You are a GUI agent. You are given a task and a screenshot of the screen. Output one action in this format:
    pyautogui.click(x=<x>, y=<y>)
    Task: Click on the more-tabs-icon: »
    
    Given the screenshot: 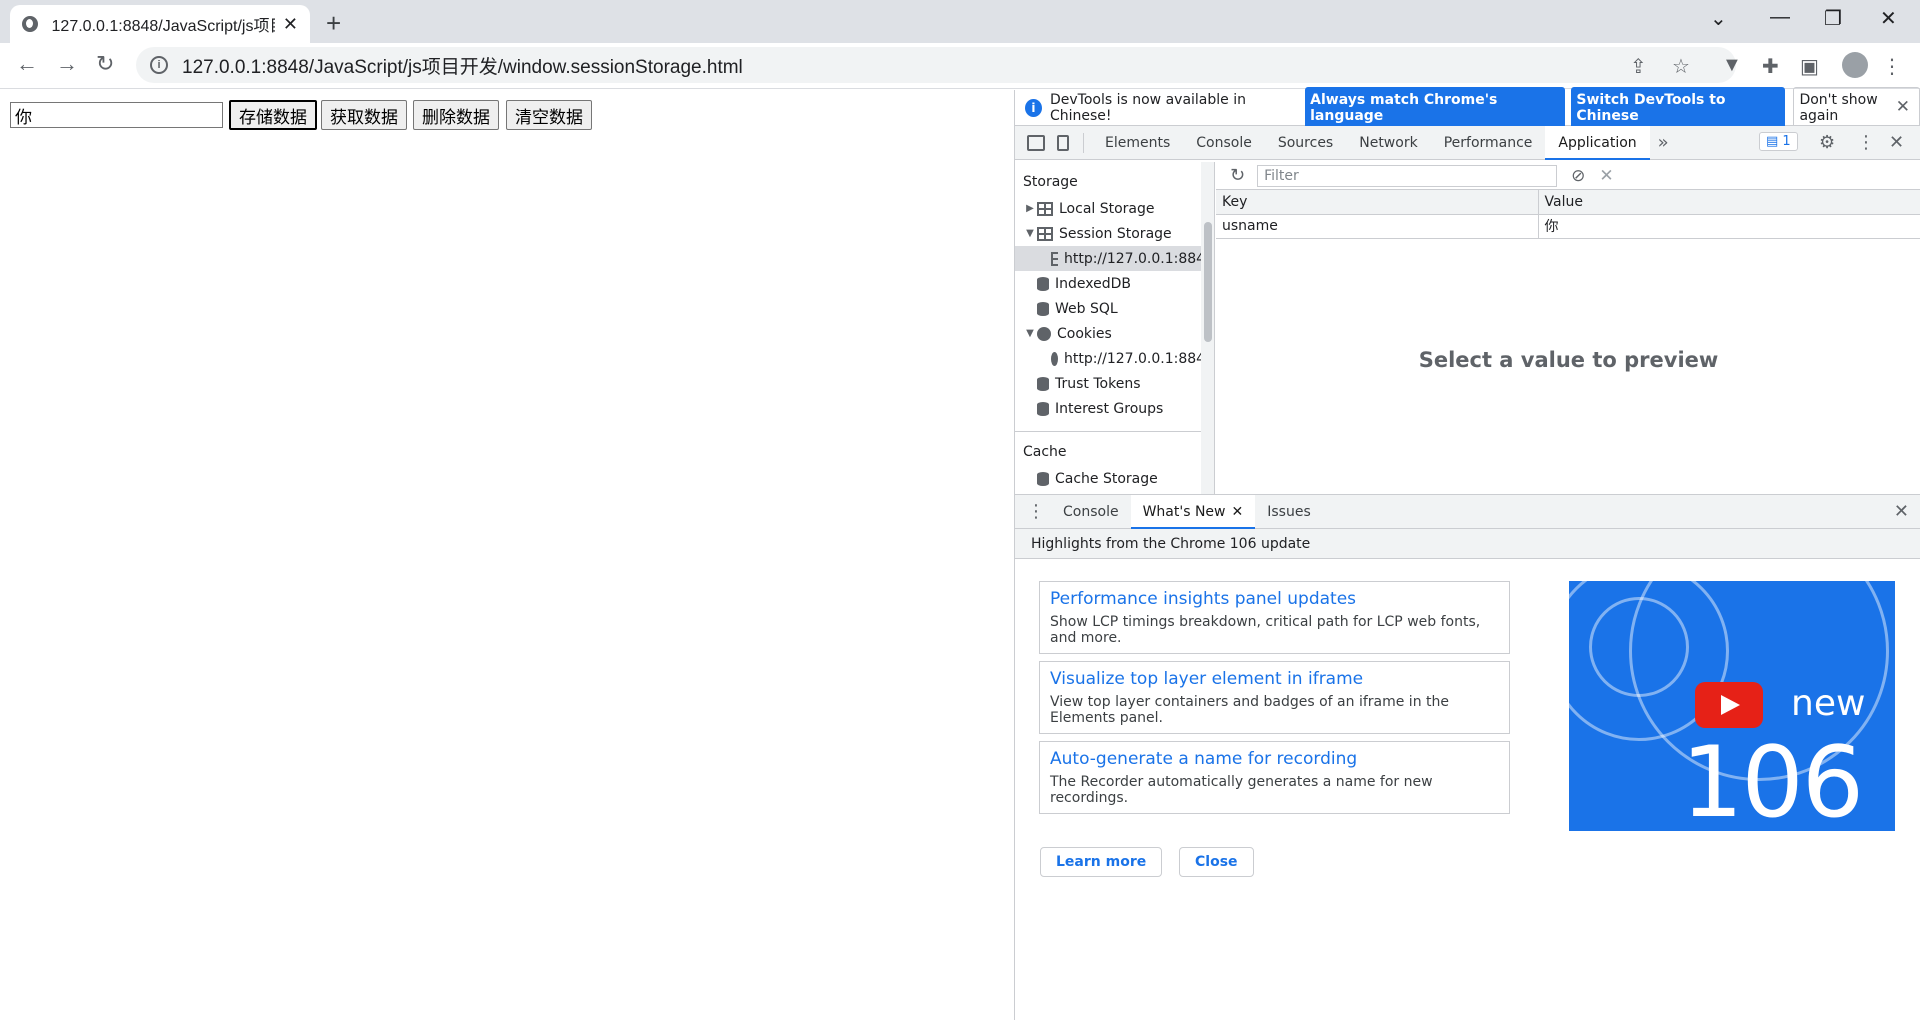 What is the action you would take?
    pyautogui.click(x=1663, y=142)
    